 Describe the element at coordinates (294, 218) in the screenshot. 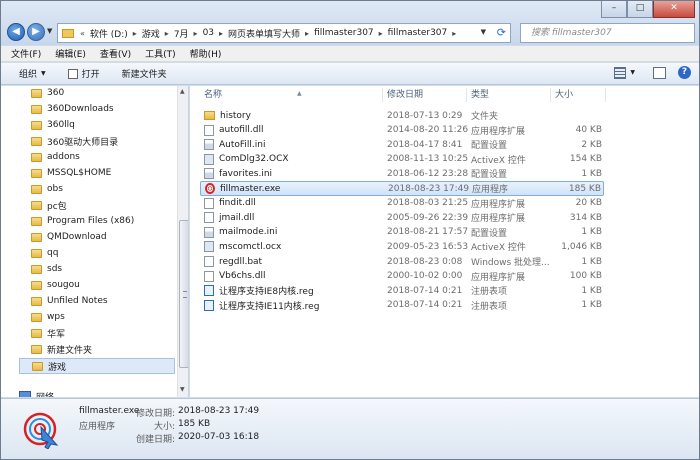

I see `file-name-cell: jmail.dll` at that location.